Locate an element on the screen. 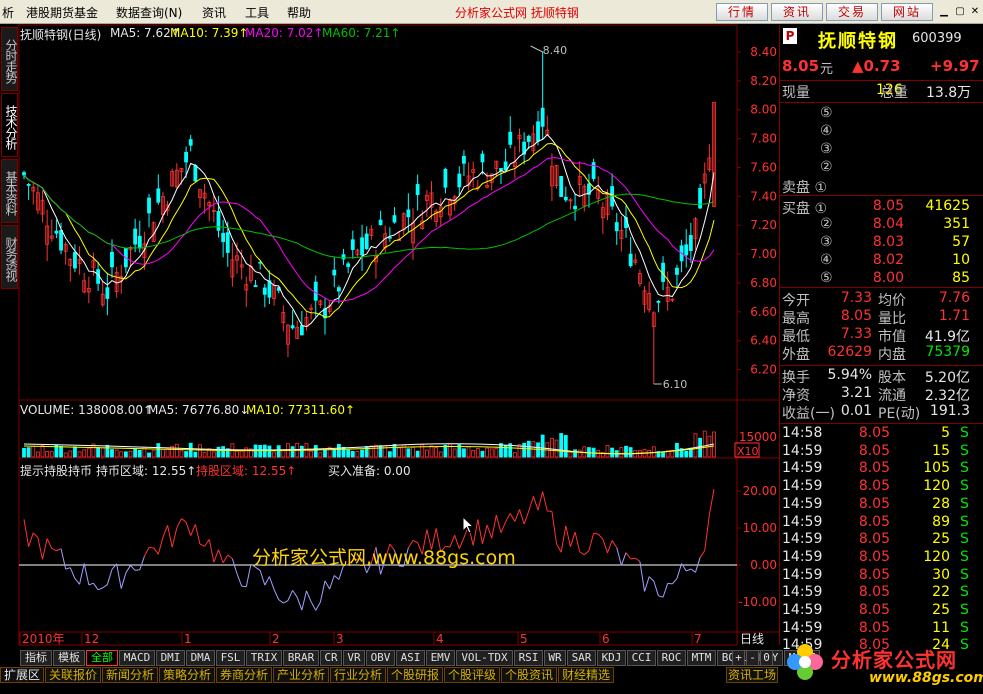  website-button: 网站 is located at coordinates (907, 12).